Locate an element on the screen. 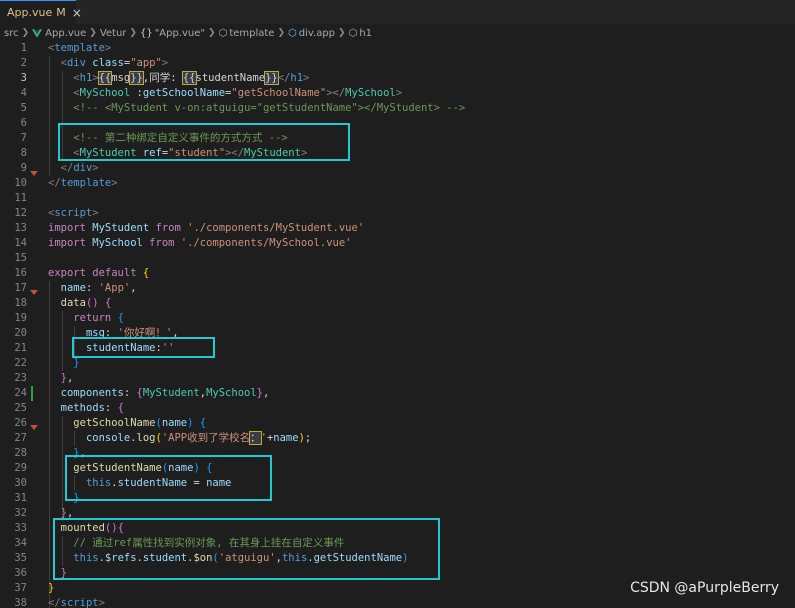  code-line: 24 components: {MyStudent,MySchool}, is located at coordinates (397, 393).